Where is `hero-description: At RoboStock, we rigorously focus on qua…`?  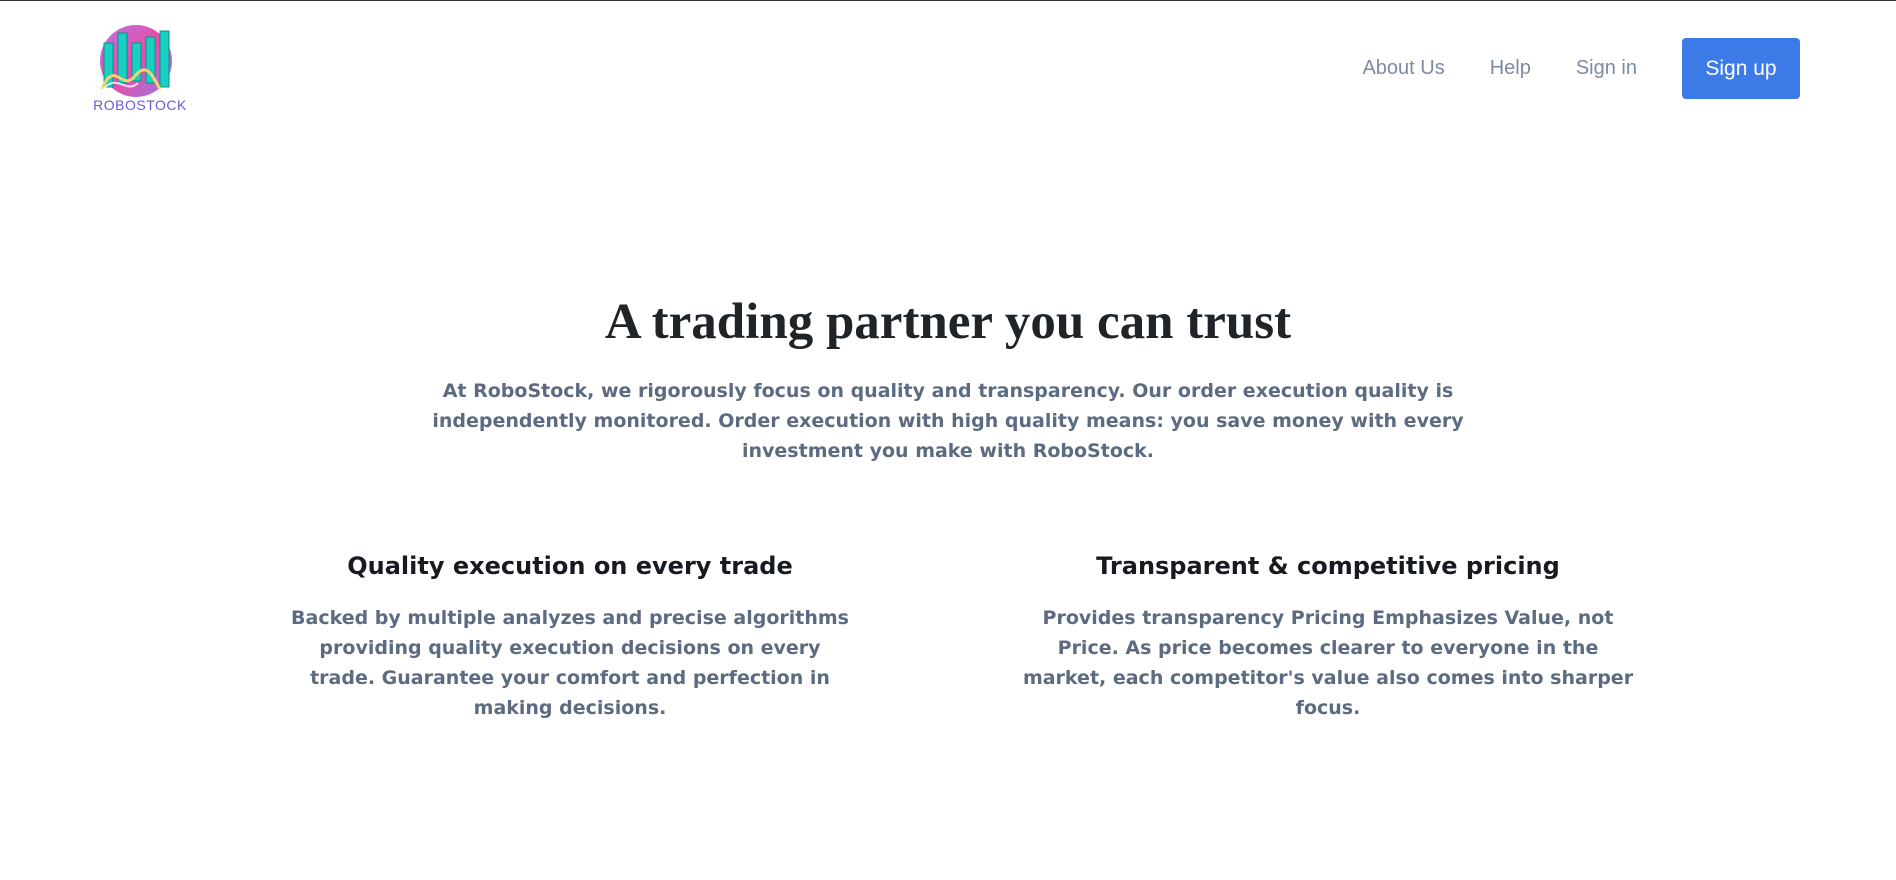 hero-description: At RoboStock, we rigorously focus on qua… is located at coordinates (948, 421).